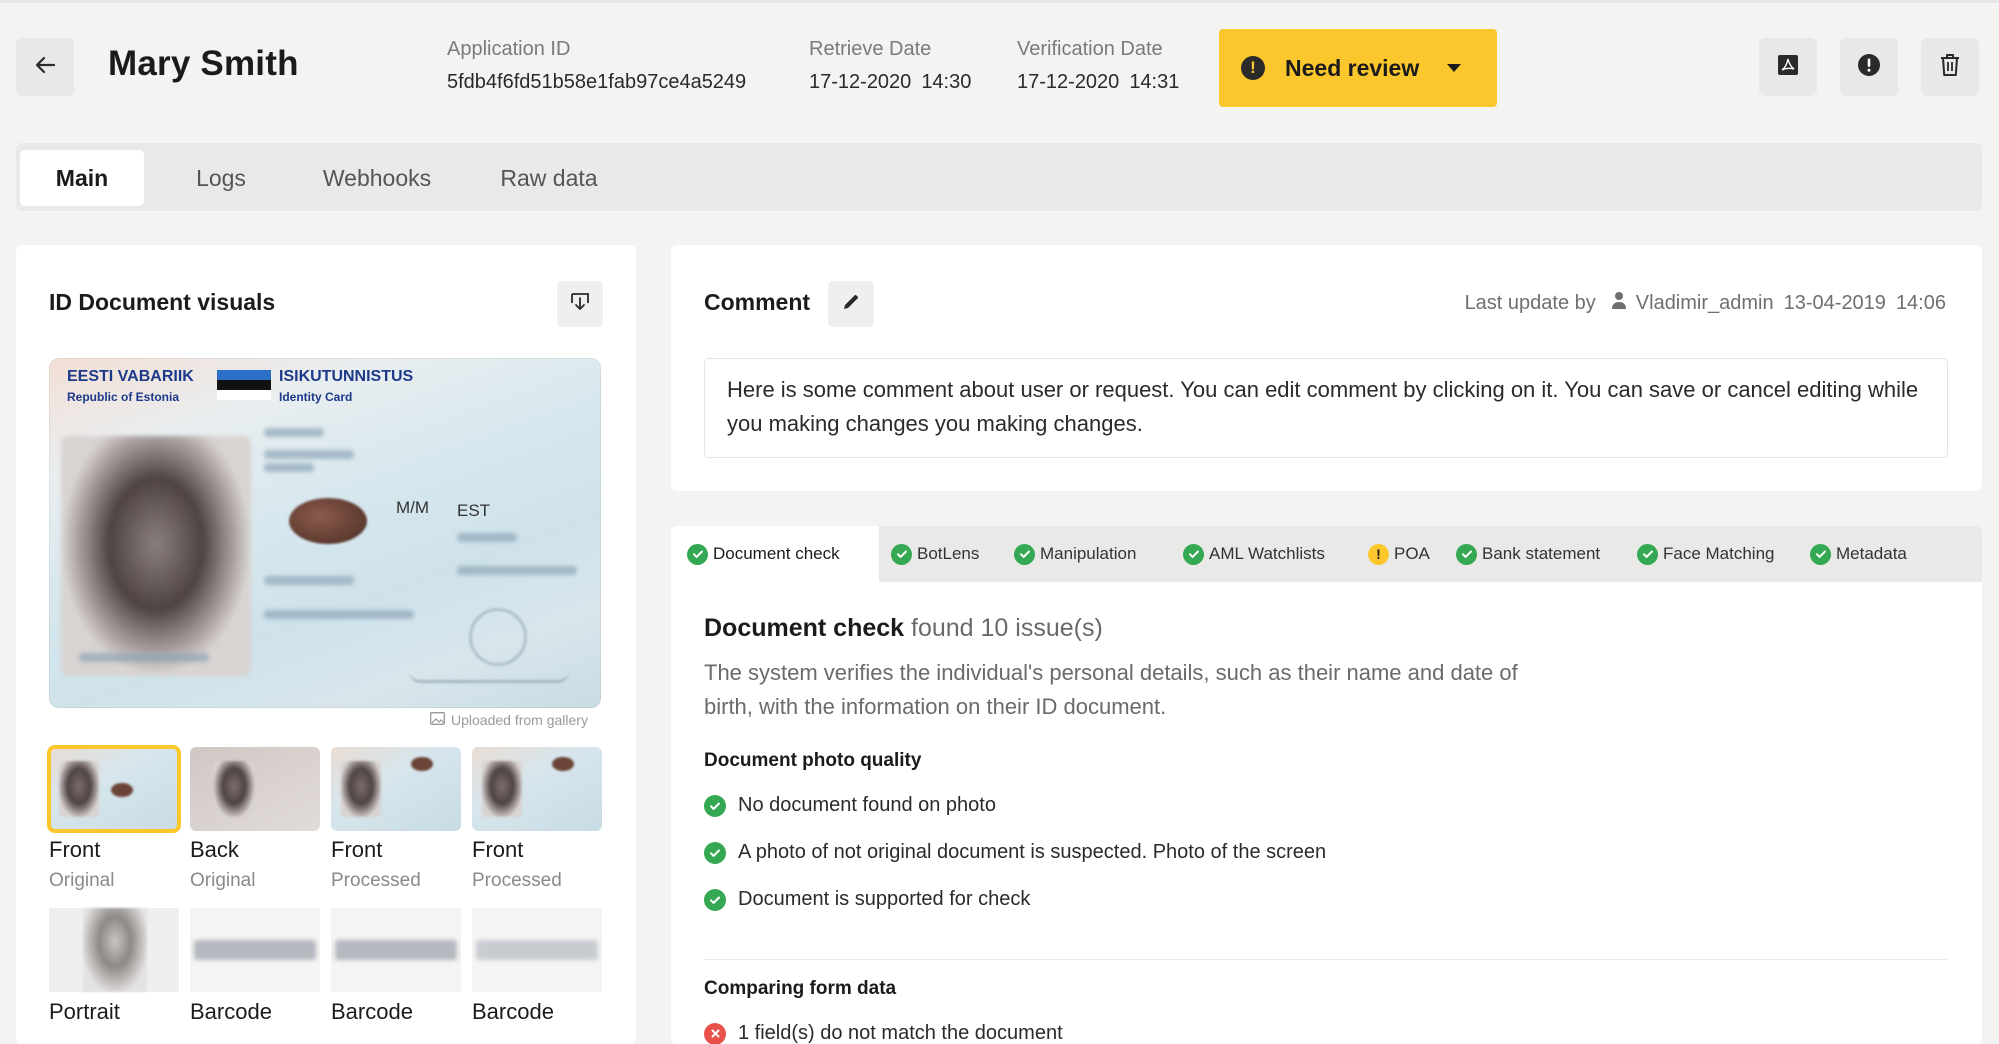 The width and height of the screenshot is (1999, 1044). I want to click on card-doc-type: ISIKUTUNNISTUS, so click(346, 376).